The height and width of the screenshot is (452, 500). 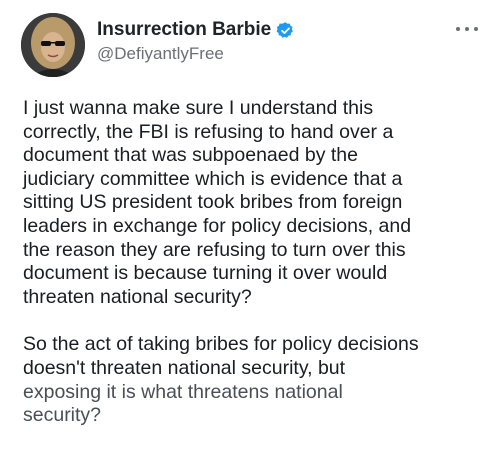 What do you see at coordinates (137, 296) in the screenshot?
I see `tweet-line: threaten national security?` at bounding box center [137, 296].